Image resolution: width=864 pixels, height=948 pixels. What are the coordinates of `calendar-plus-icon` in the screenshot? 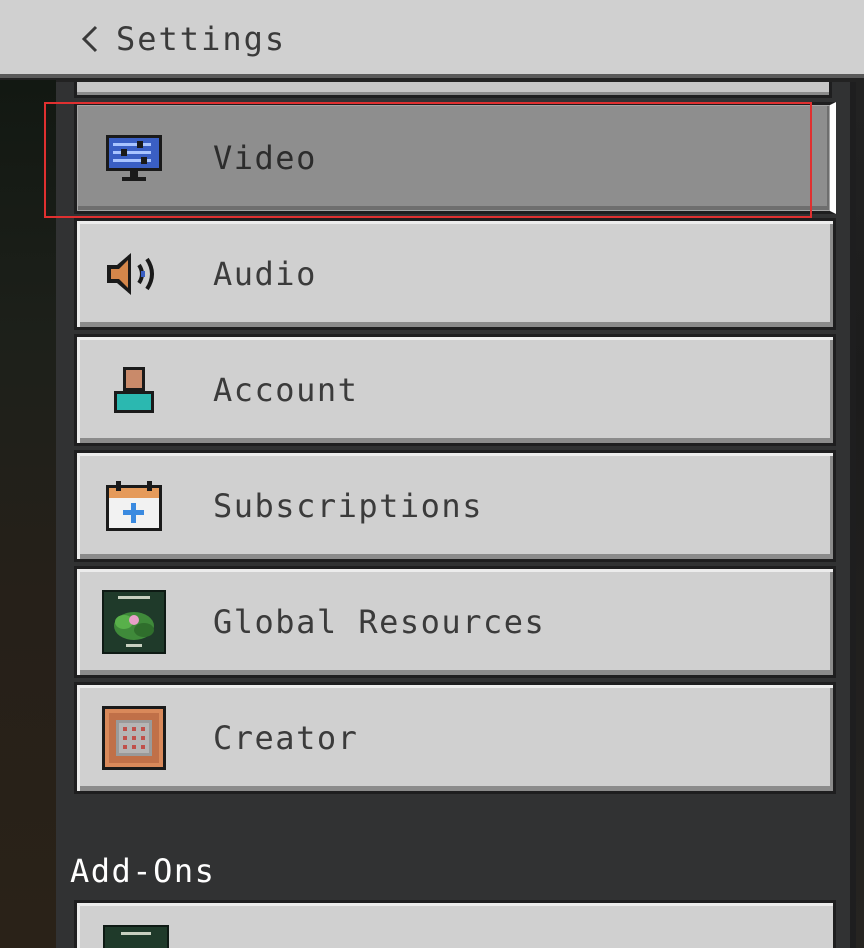 It's located at (134, 506).